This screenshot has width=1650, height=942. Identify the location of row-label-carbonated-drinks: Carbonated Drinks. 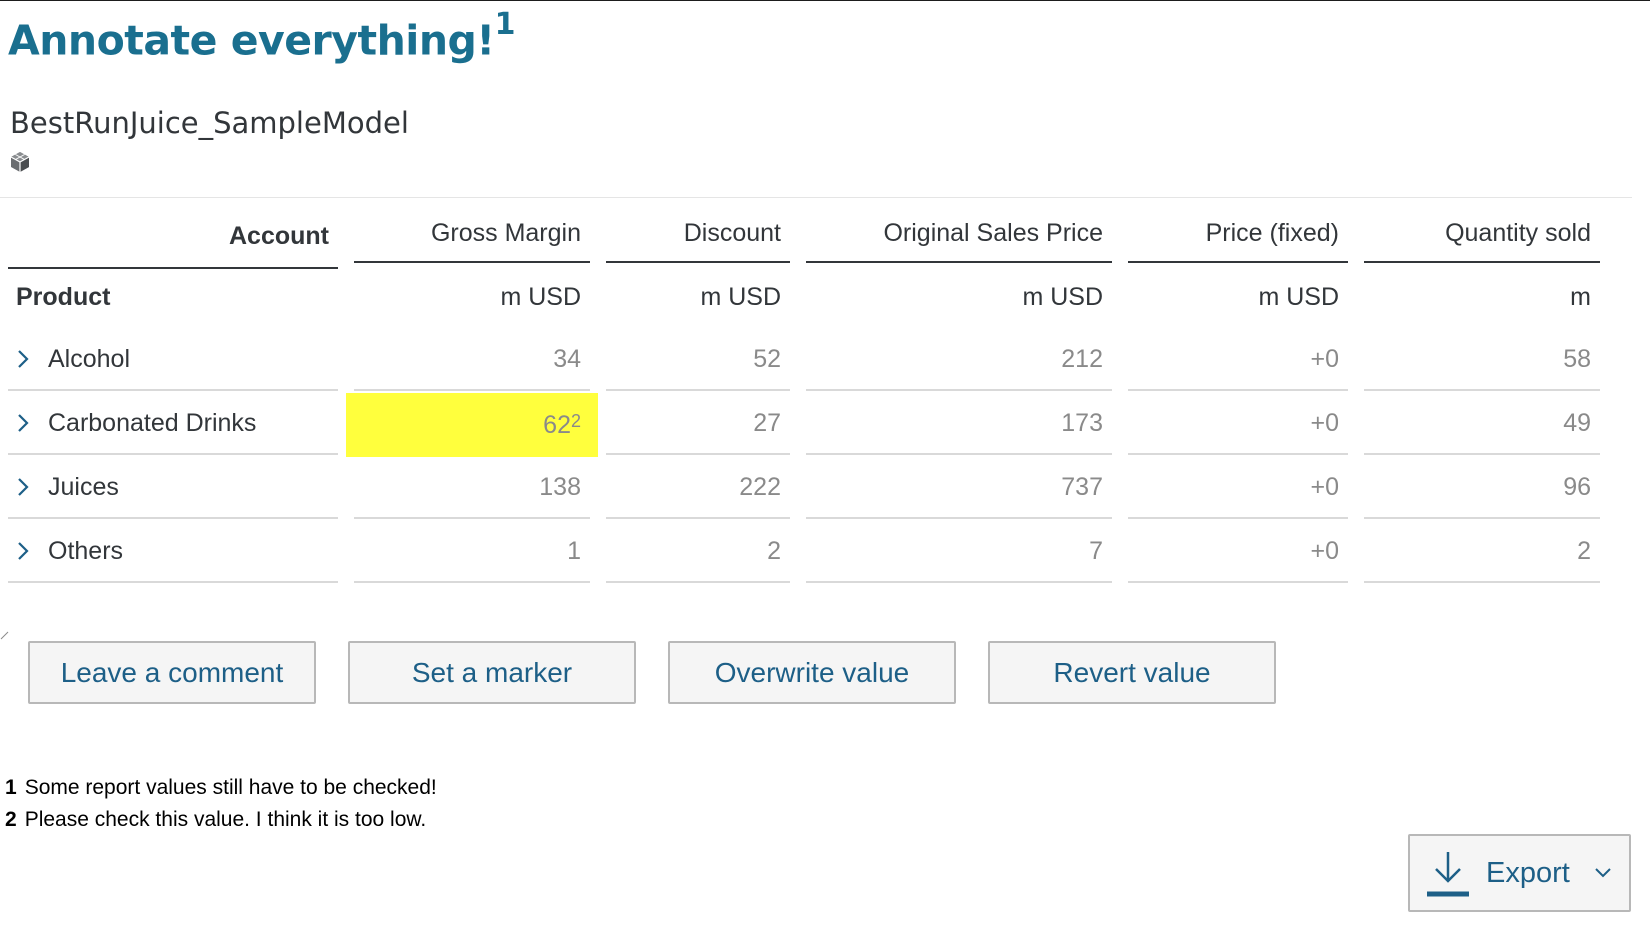
(173, 424).